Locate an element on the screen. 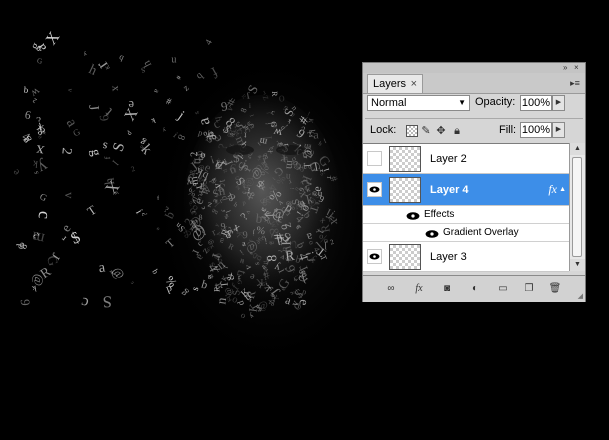 This screenshot has width=609, height=440. svg-text: K is located at coordinates (259, 281).